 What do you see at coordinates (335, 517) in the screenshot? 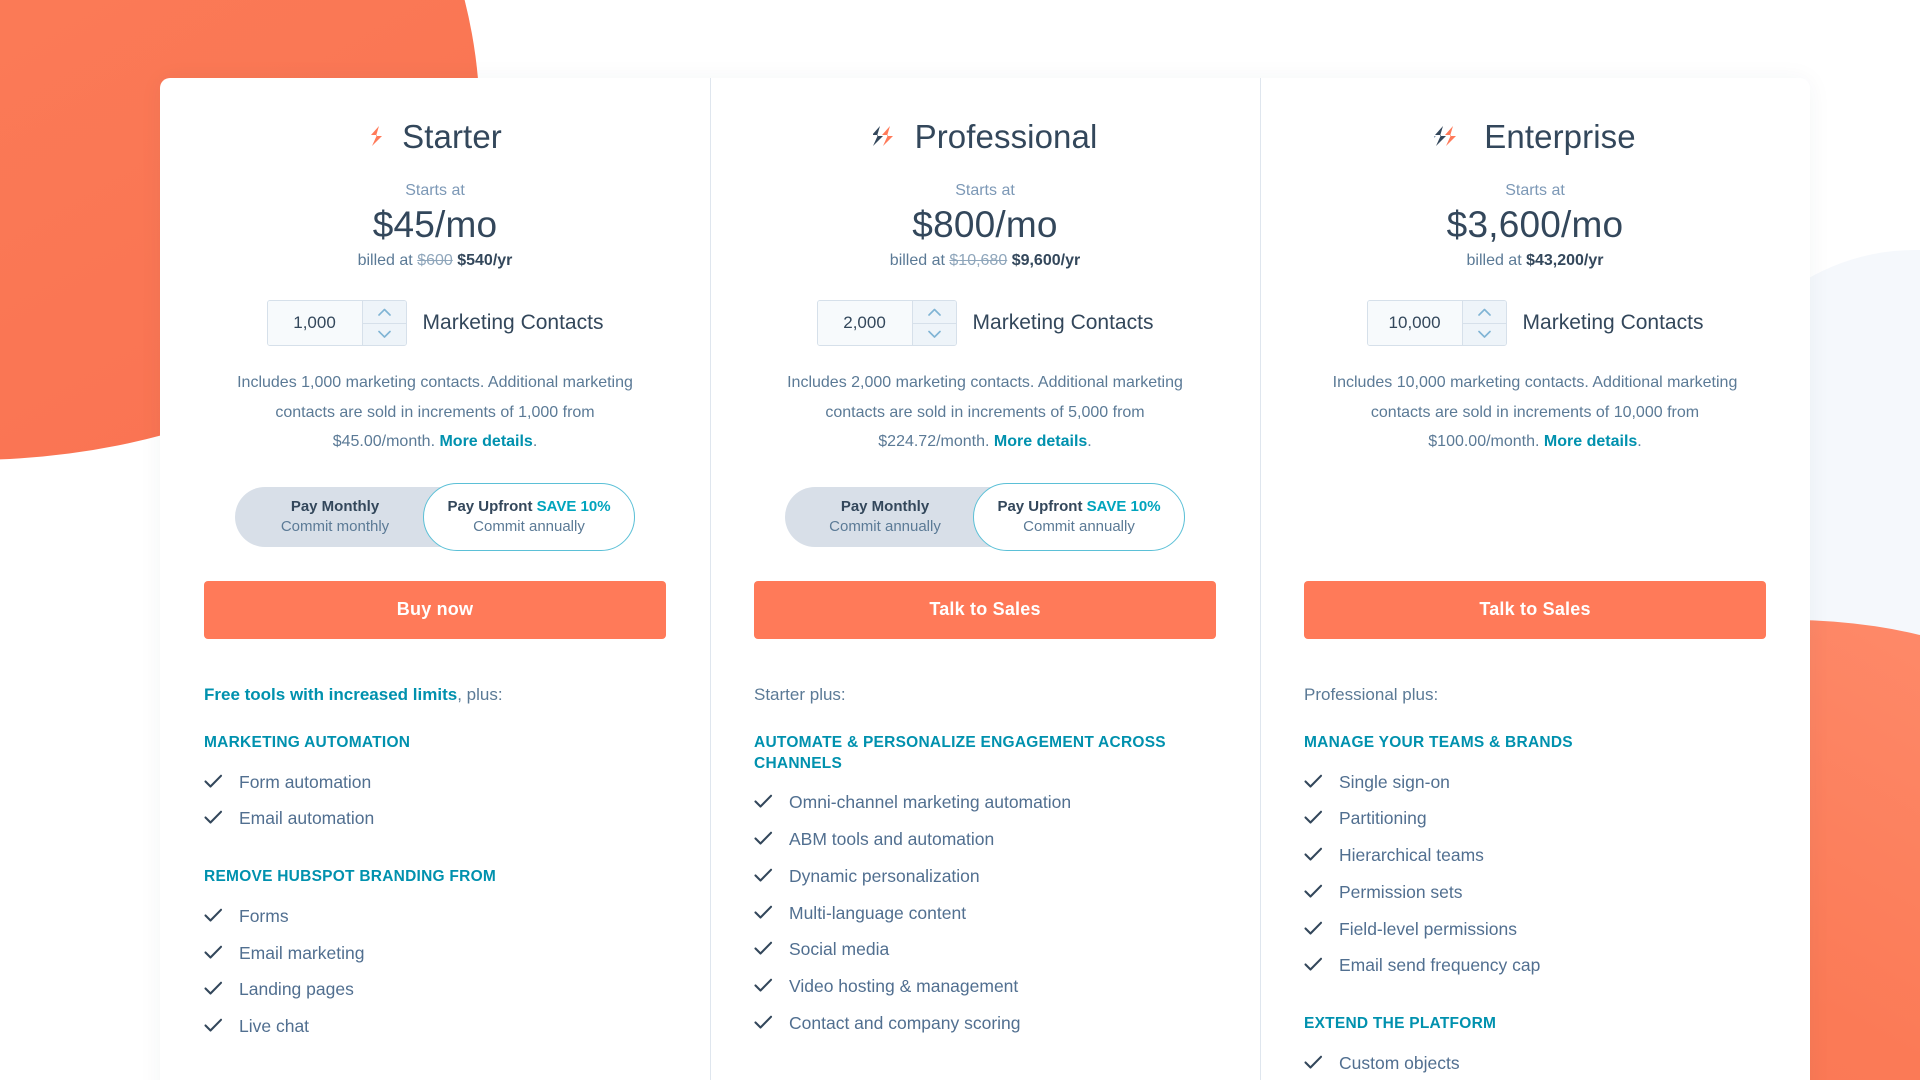
I see `pay-monthly-option: Pay Monthly Commit monthly` at bounding box center [335, 517].